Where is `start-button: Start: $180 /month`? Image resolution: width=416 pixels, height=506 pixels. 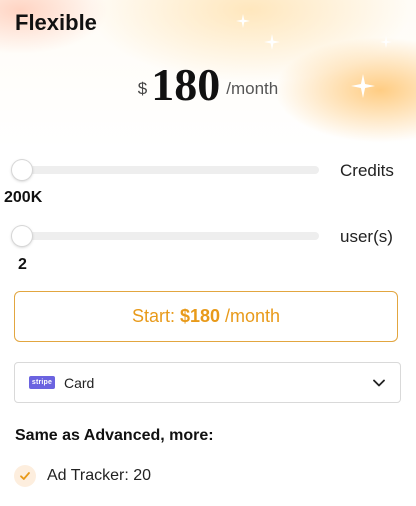
start-button: Start: $180 /month is located at coordinates (206, 316).